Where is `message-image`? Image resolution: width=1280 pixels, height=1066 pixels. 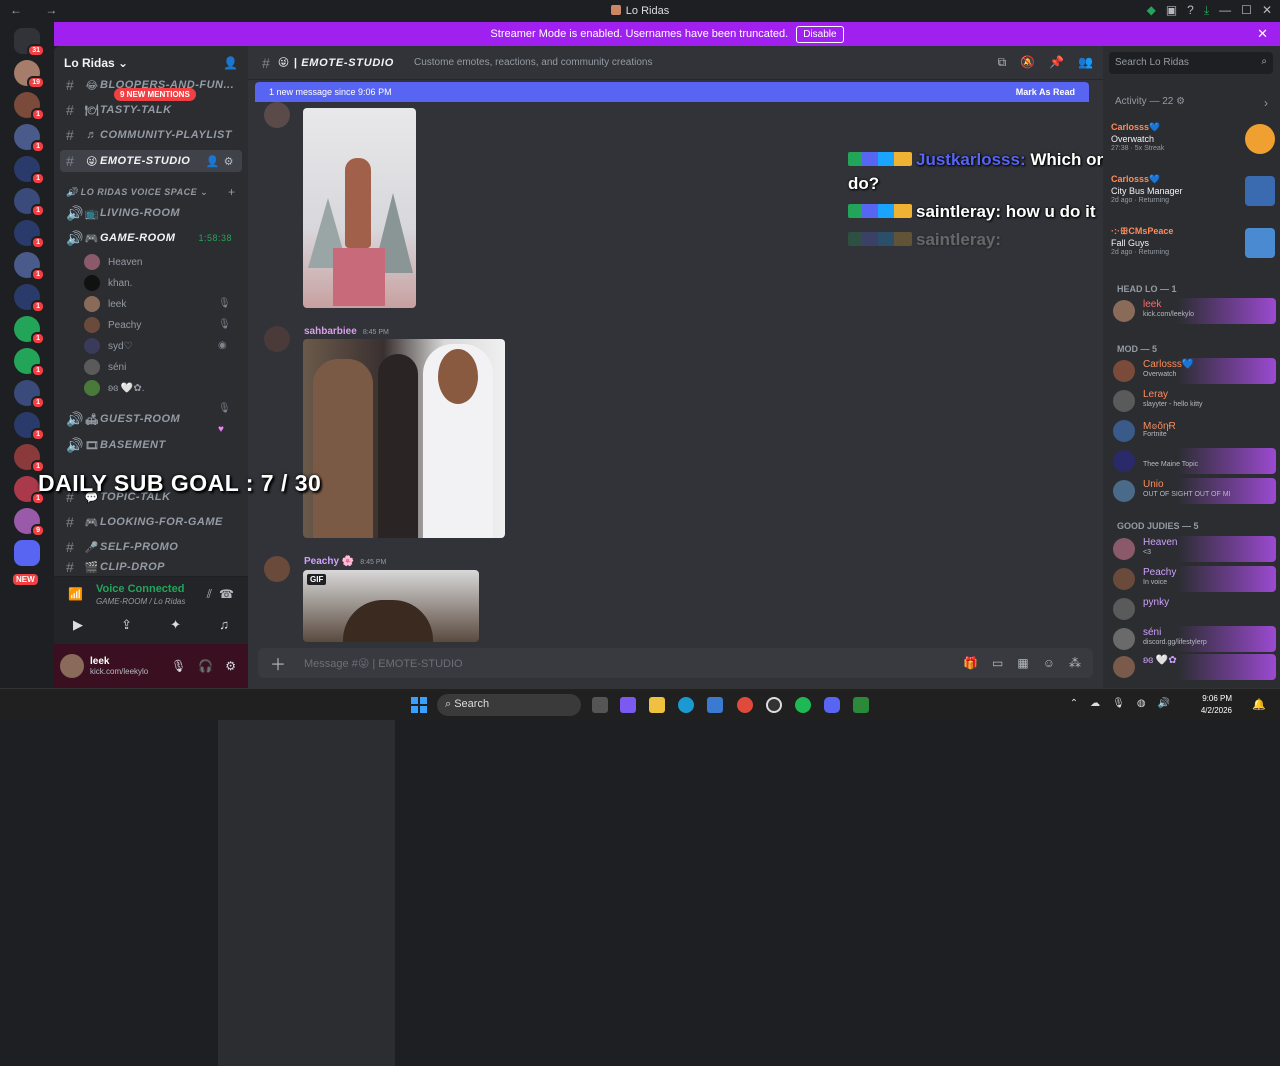
message-image is located at coordinates (359, 208).